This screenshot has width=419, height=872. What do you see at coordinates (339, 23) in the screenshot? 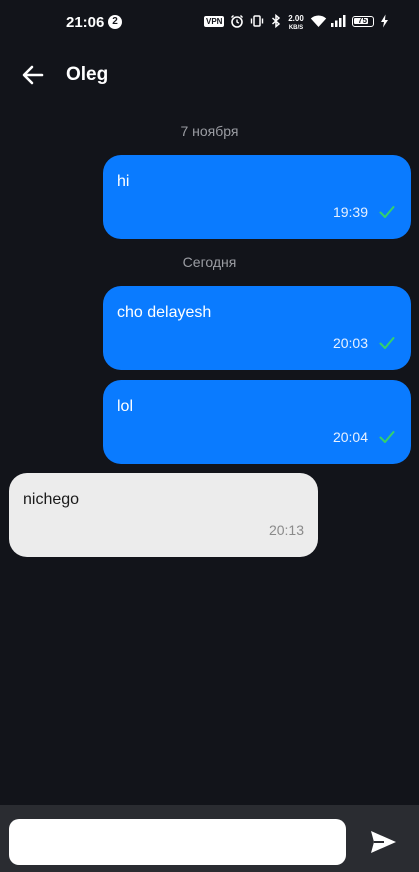
I see `signal-icon` at bounding box center [339, 23].